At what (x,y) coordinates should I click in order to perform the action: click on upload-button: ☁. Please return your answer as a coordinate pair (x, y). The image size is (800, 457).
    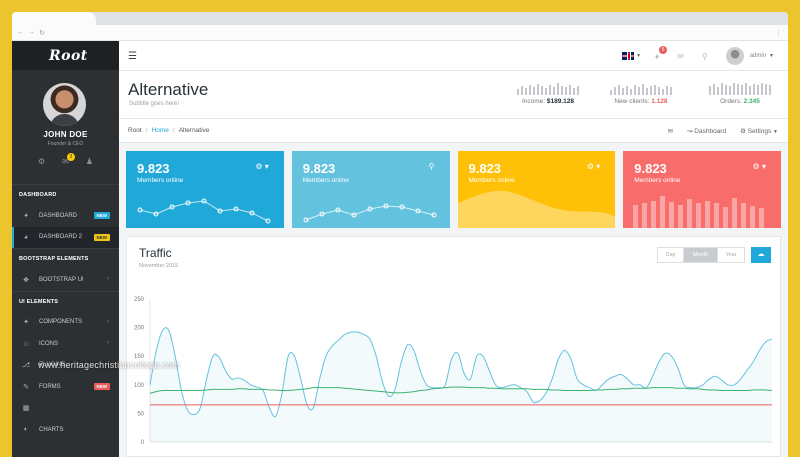
    Looking at the image, I should click on (761, 255).